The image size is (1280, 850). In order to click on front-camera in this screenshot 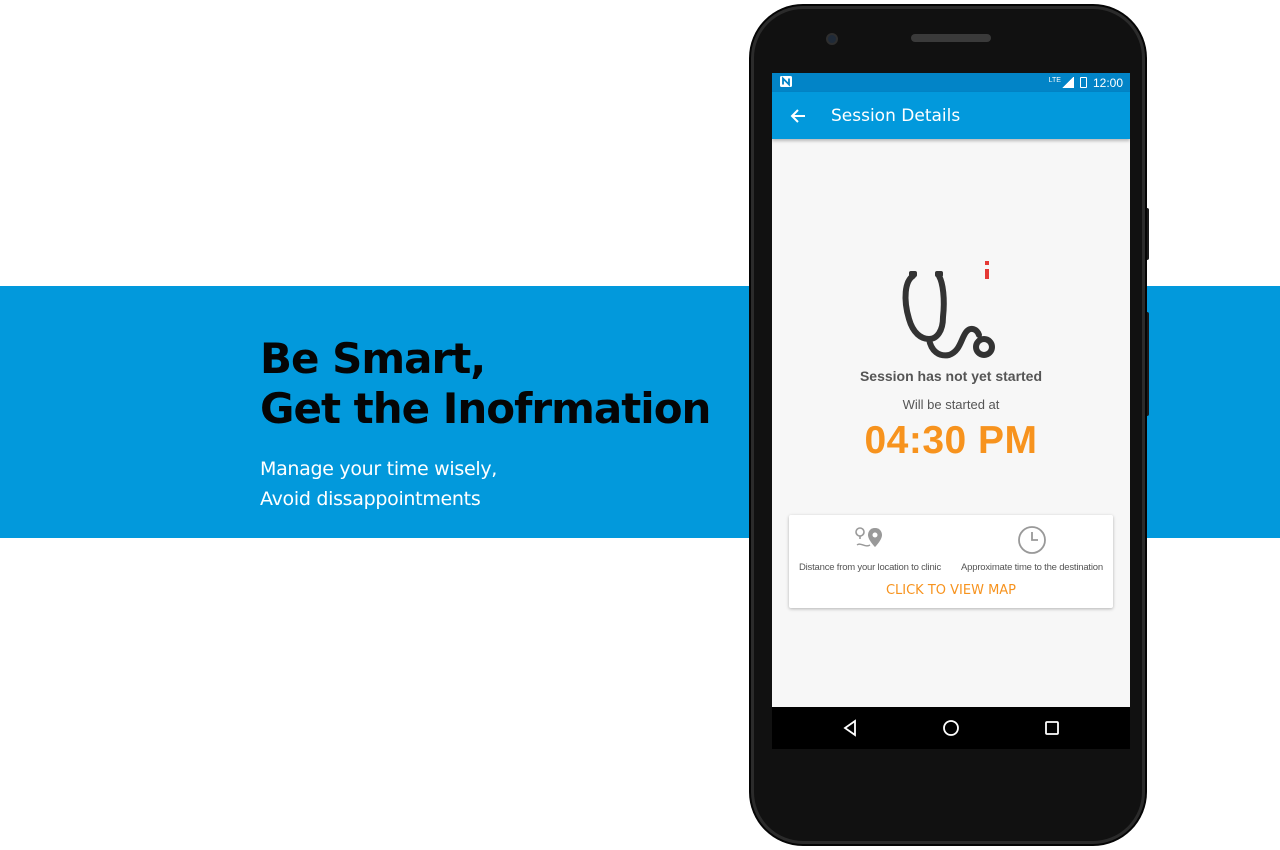, I will do `click(832, 39)`.